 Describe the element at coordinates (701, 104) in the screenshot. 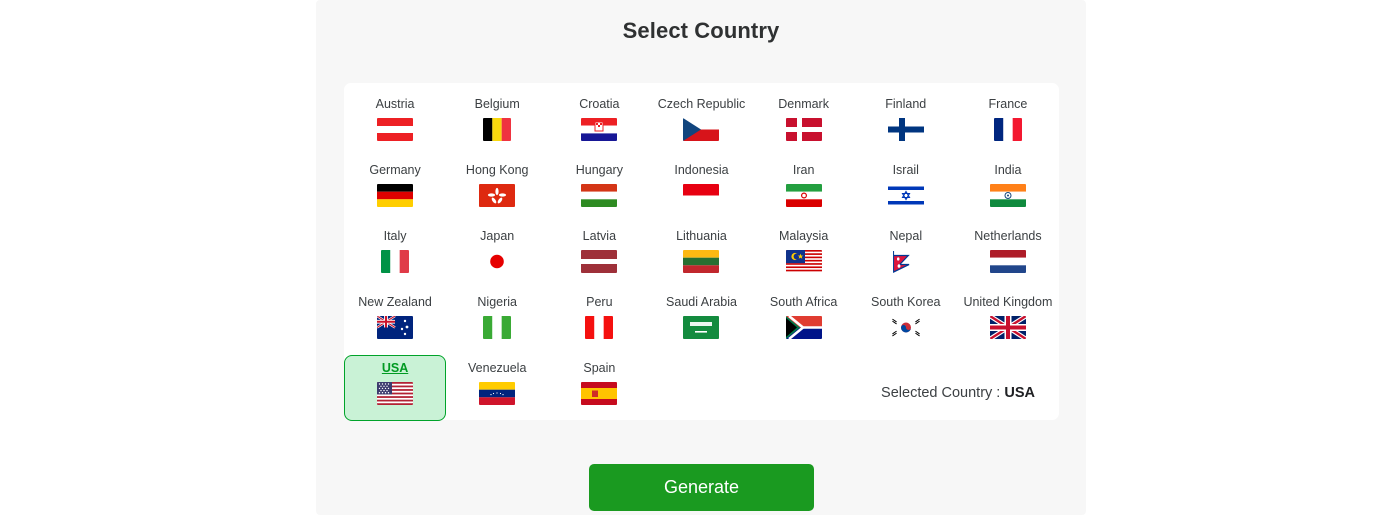

I see `country-label: Czech Republic` at that location.